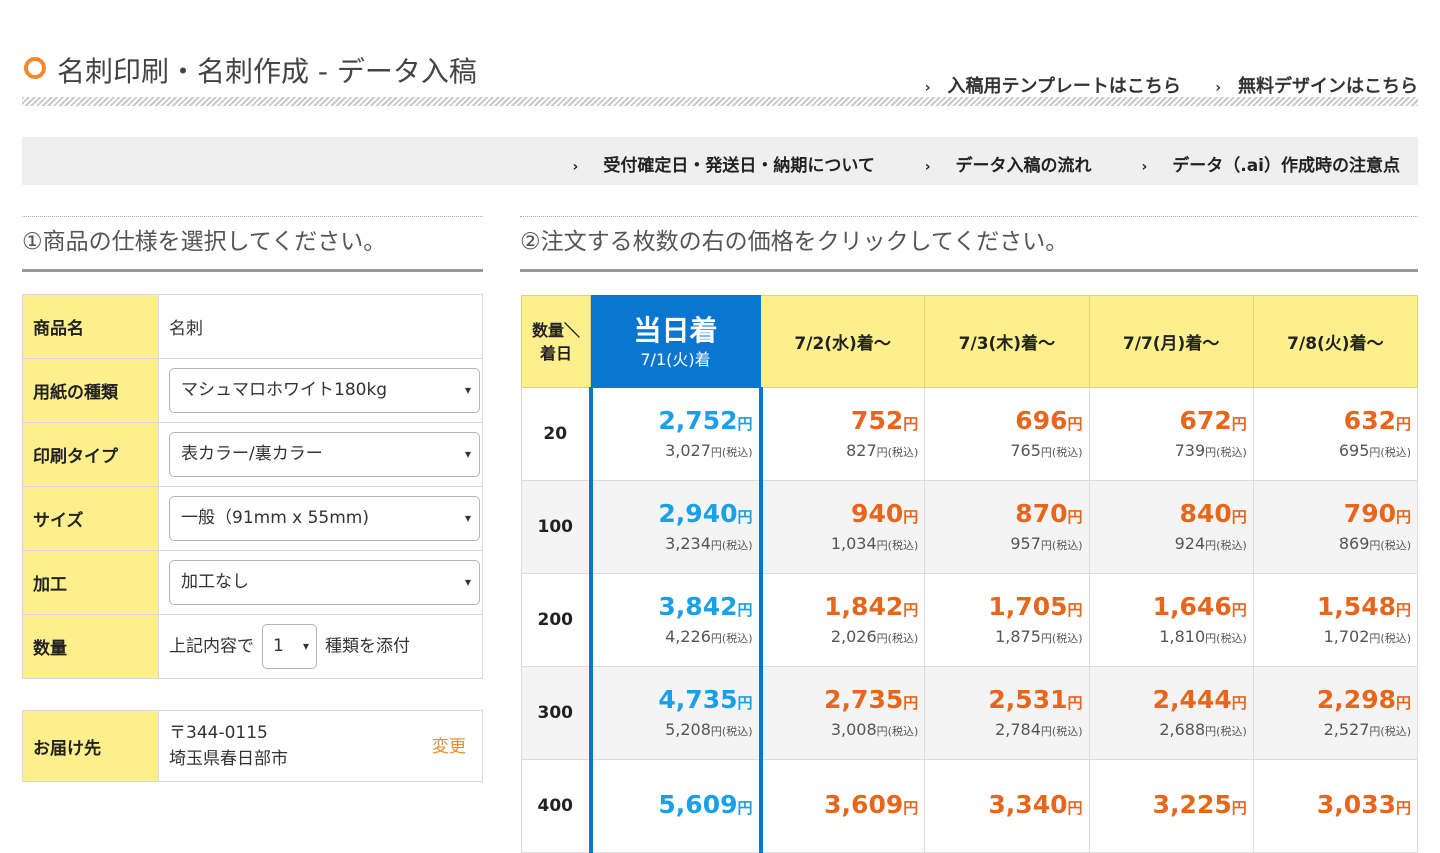  What do you see at coordinates (1003, 452) in the screenshot?
I see `tax-price: 765円(税込)` at bounding box center [1003, 452].